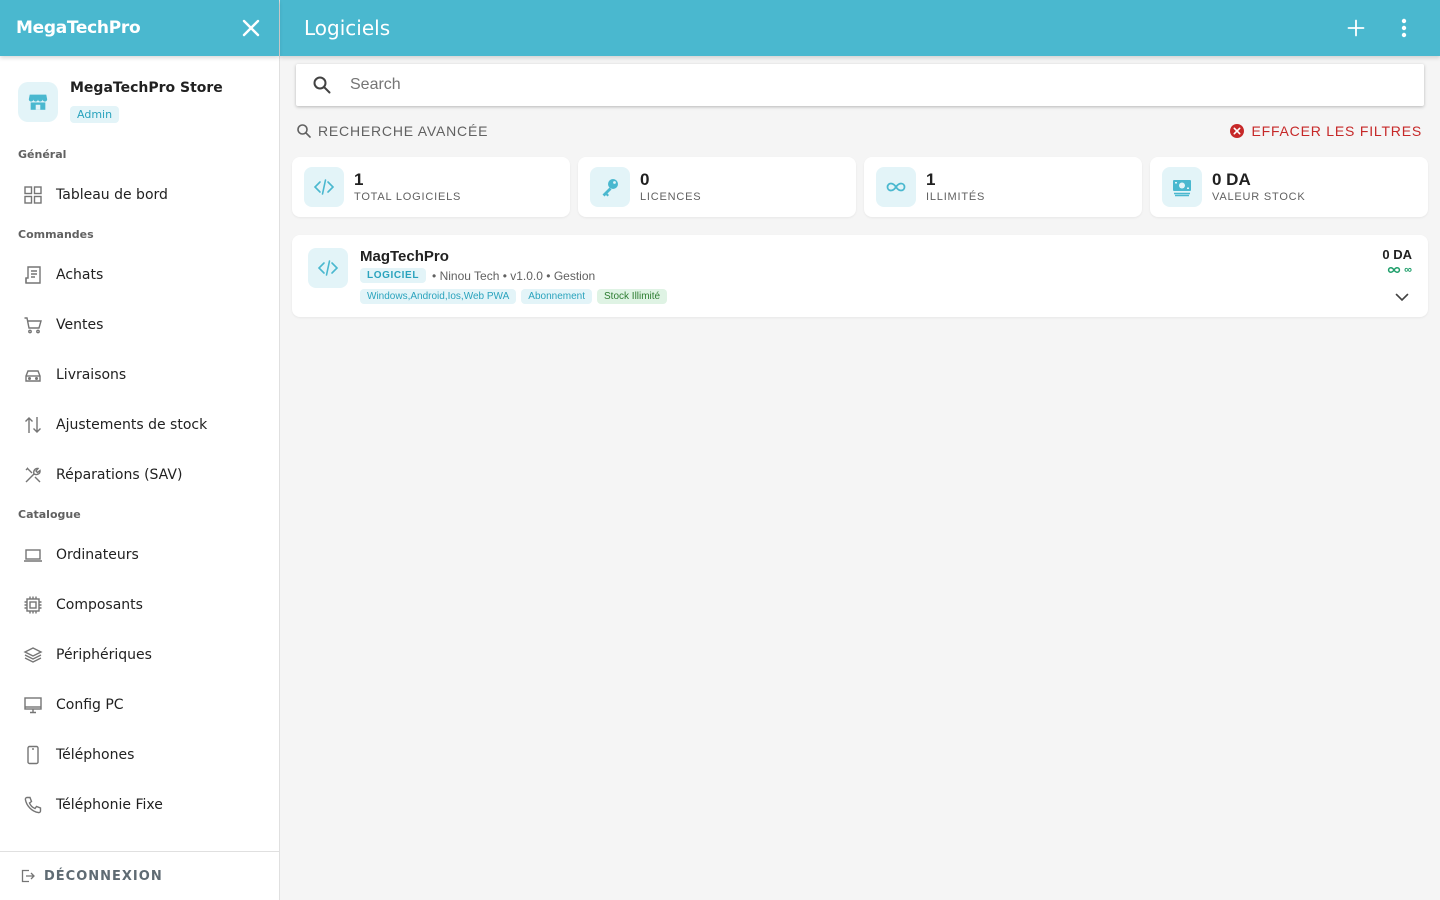  What do you see at coordinates (1397, 254) in the screenshot?
I see `product-price: 0 DA` at bounding box center [1397, 254].